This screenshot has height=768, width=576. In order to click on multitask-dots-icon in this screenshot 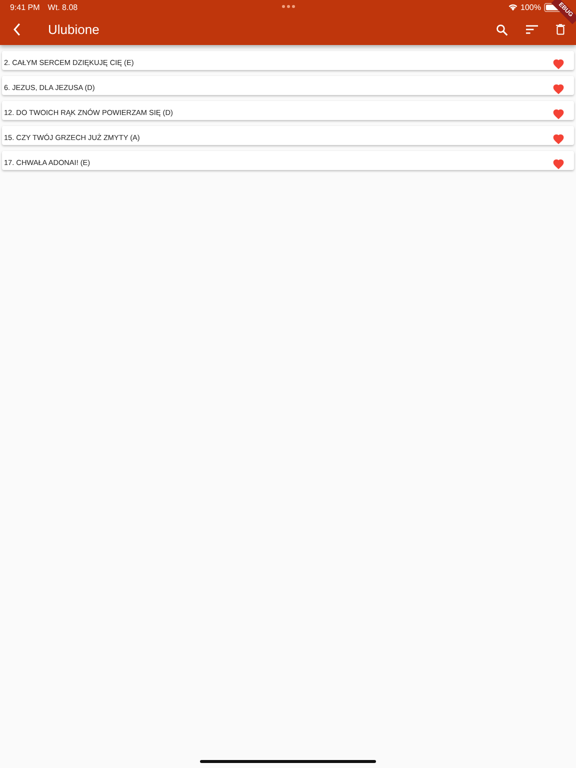, I will do `click(288, 6)`.